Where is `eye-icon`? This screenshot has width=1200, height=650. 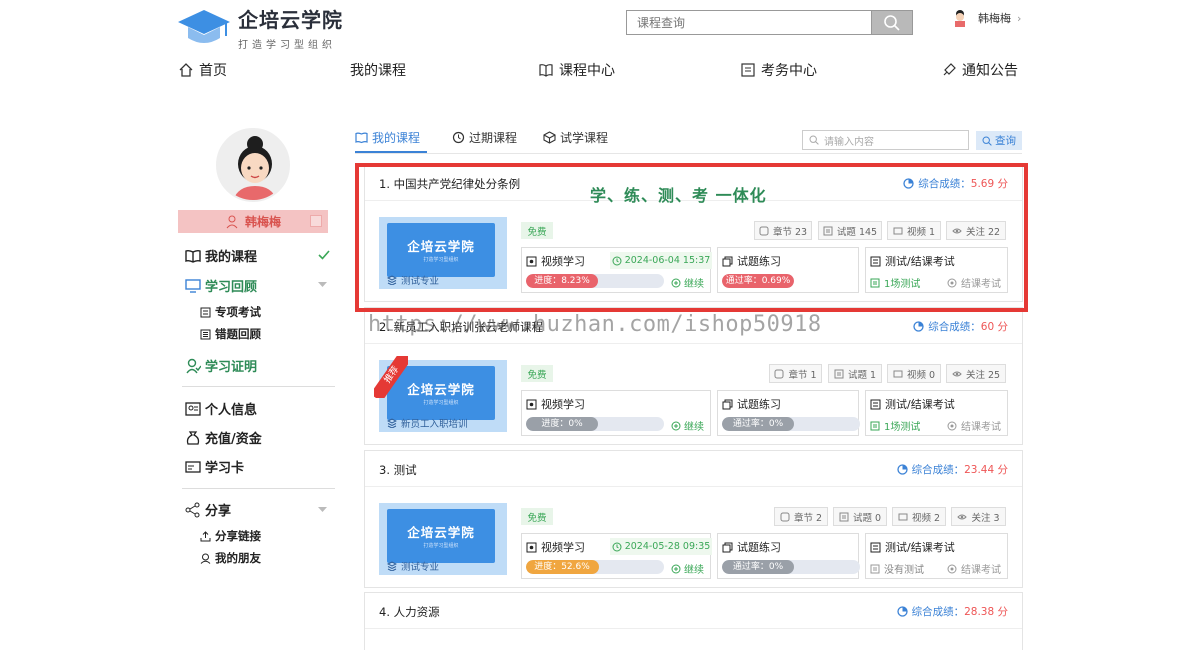 eye-icon is located at coordinates (957, 230).